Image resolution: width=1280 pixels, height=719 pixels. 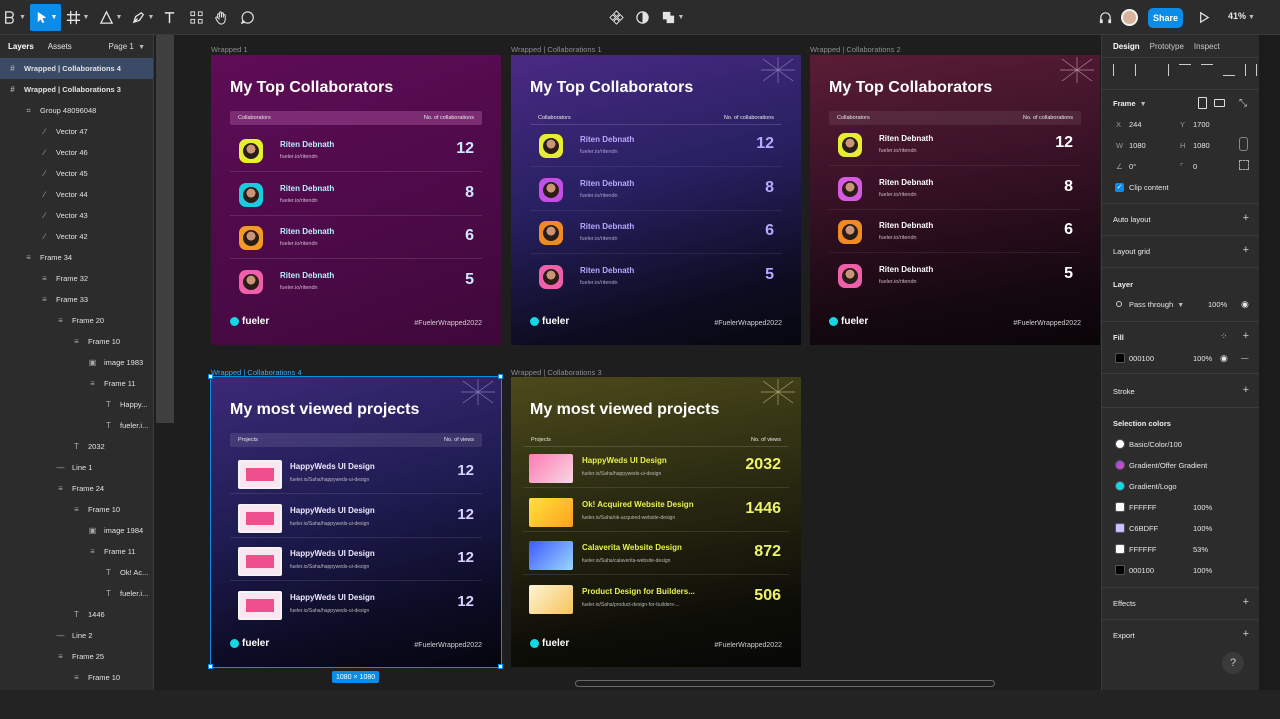 I want to click on layer-row: ∕ Vector 47, so click(x=76, y=131).